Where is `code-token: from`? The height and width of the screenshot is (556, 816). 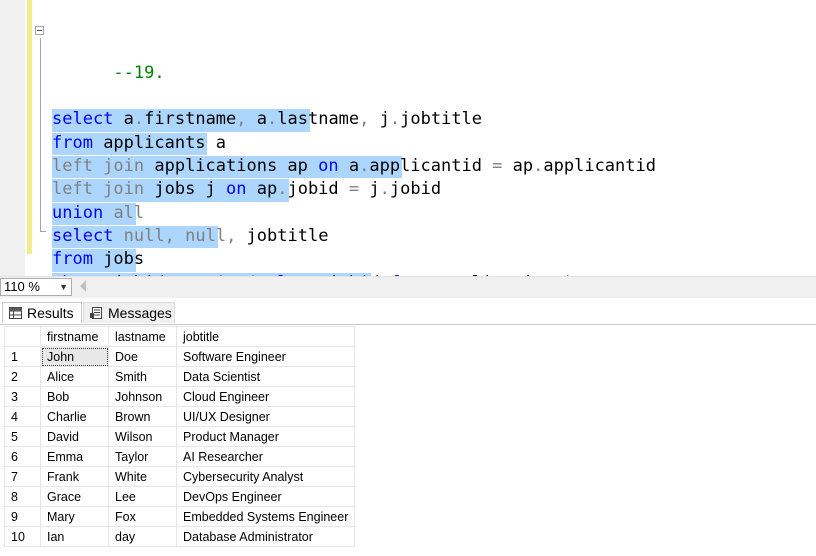
code-token: from is located at coordinates (72, 142).